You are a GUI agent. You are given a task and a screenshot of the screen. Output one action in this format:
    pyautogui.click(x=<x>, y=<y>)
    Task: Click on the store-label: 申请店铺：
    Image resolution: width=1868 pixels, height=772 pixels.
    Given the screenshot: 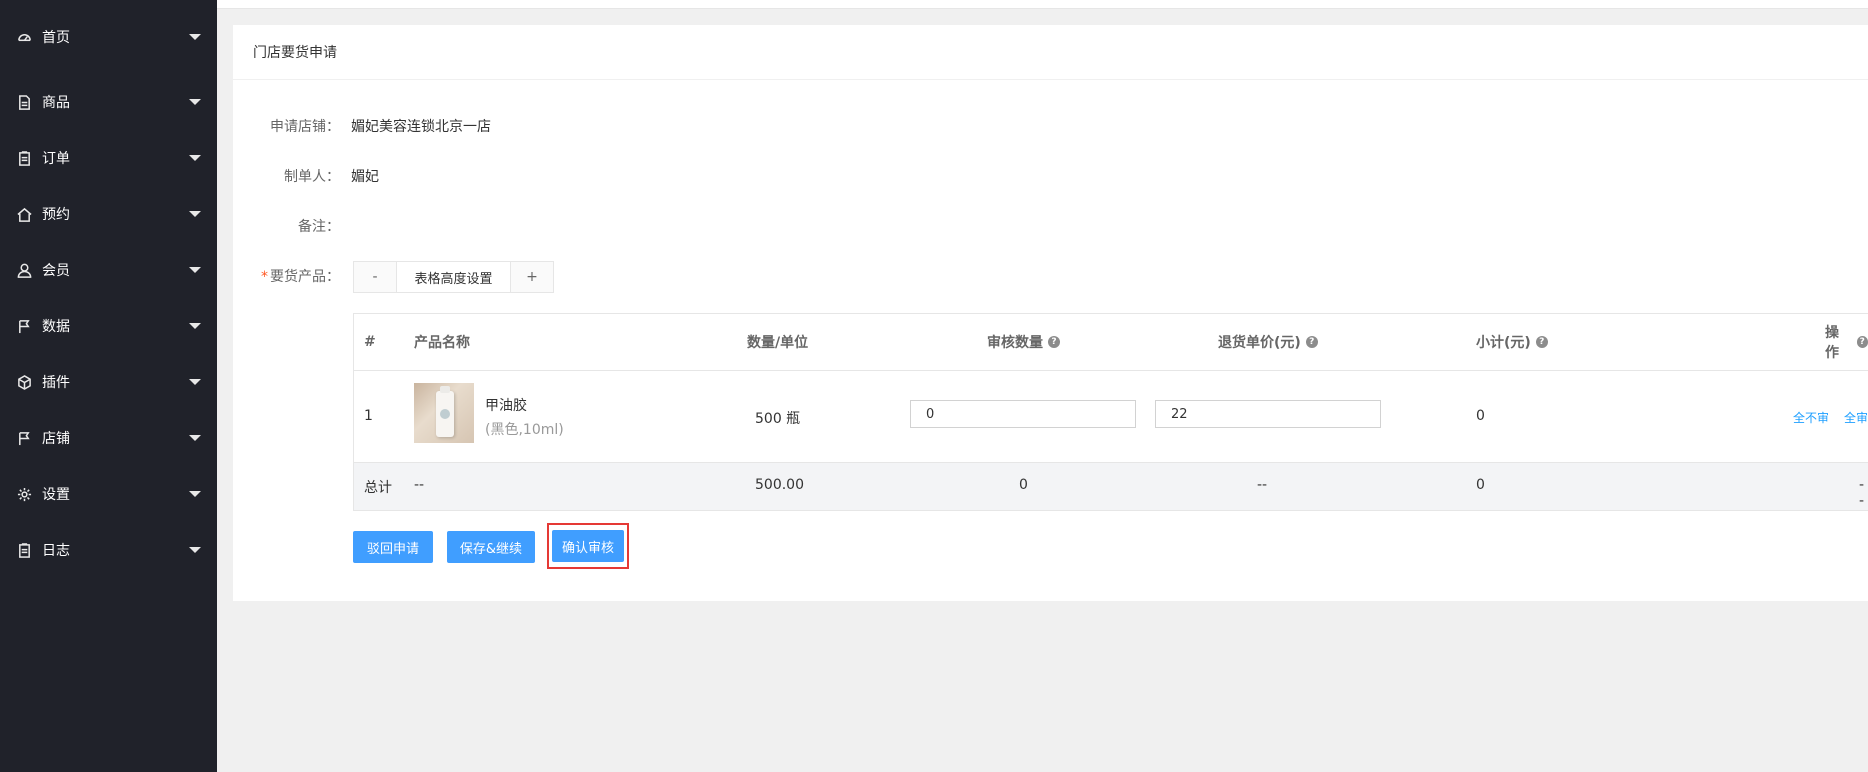 What is the action you would take?
    pyautogui.click(x=305, y=127)
    